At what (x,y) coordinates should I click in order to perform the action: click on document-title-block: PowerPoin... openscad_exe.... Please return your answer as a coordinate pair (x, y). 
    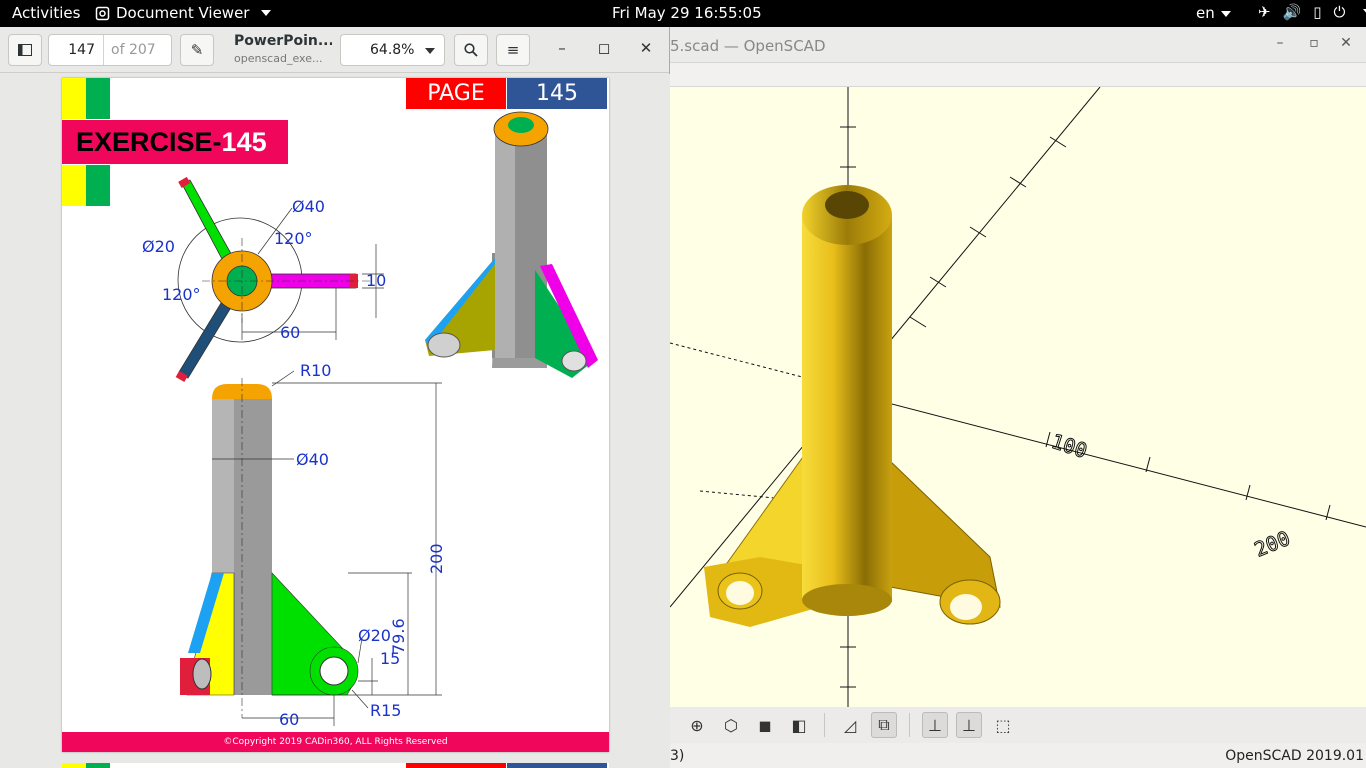
    Looking at the image, I should click on (283, 49).